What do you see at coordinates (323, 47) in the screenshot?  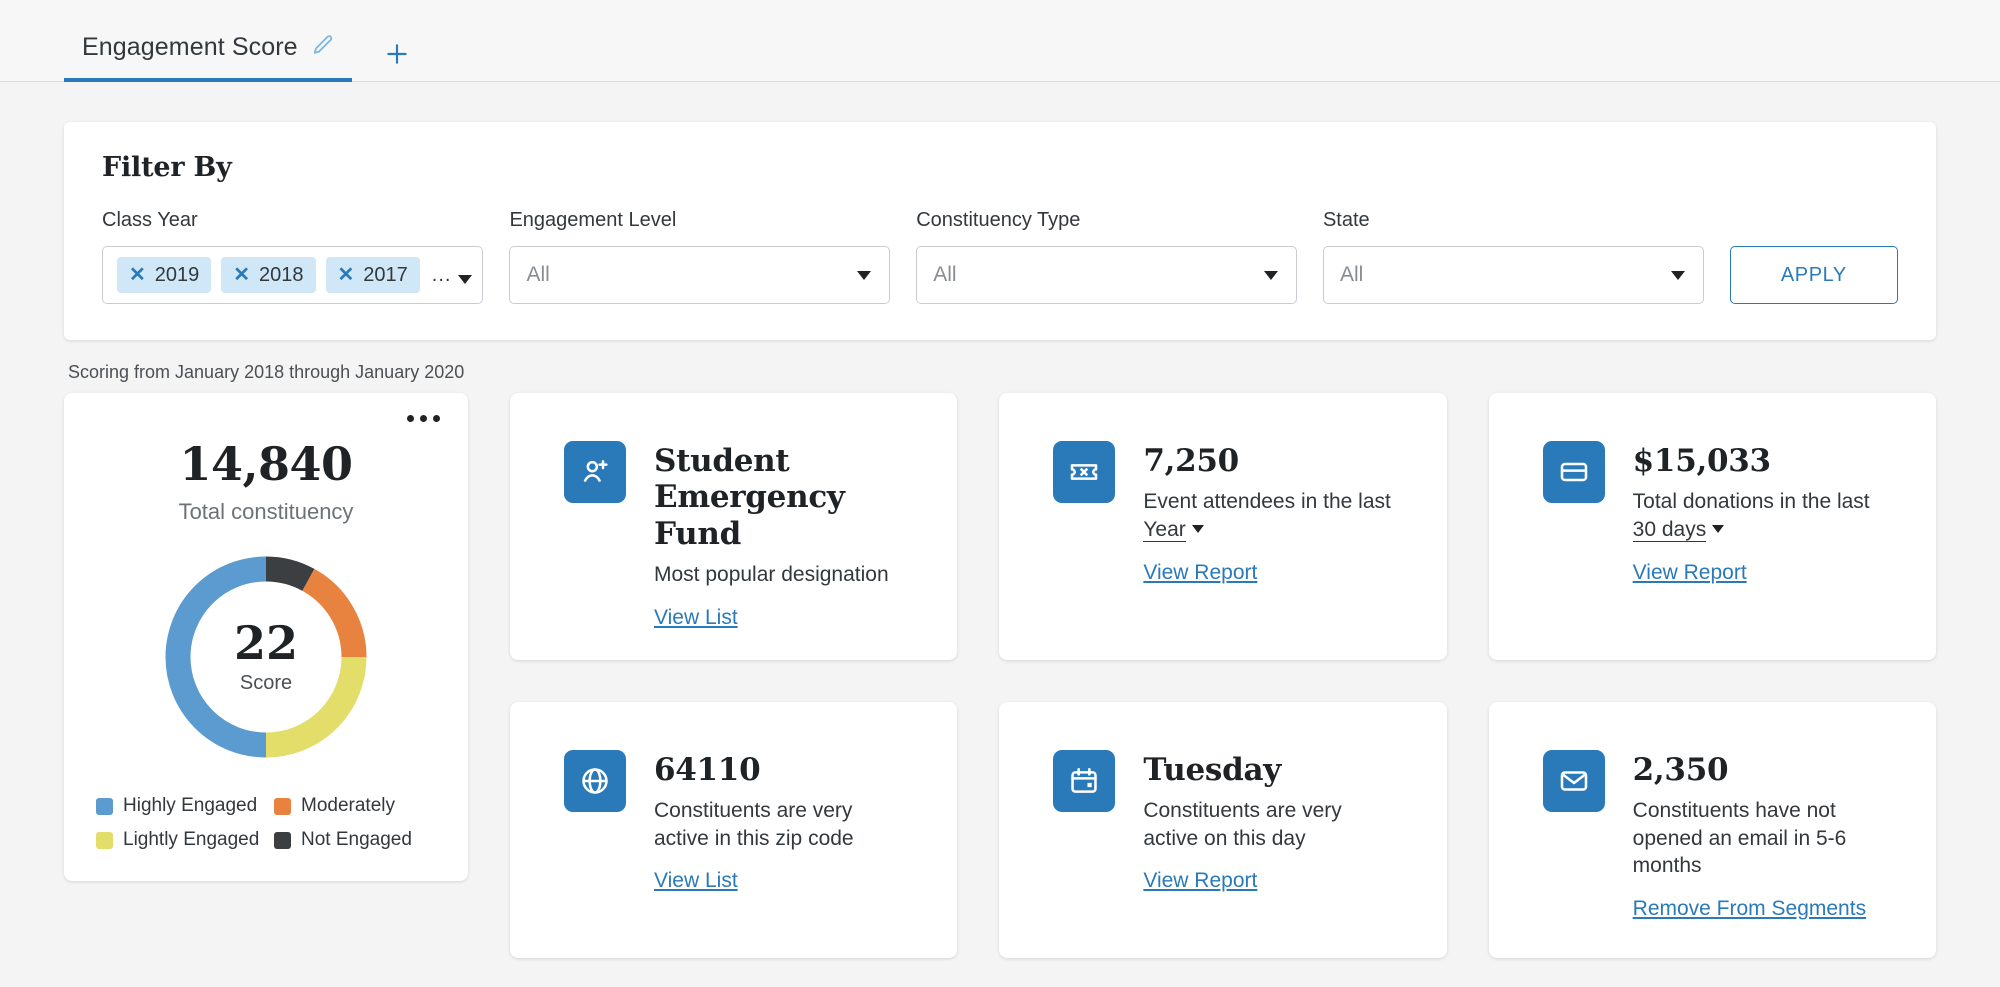 I see `pencil-icon` at bounding box center [323, 47].